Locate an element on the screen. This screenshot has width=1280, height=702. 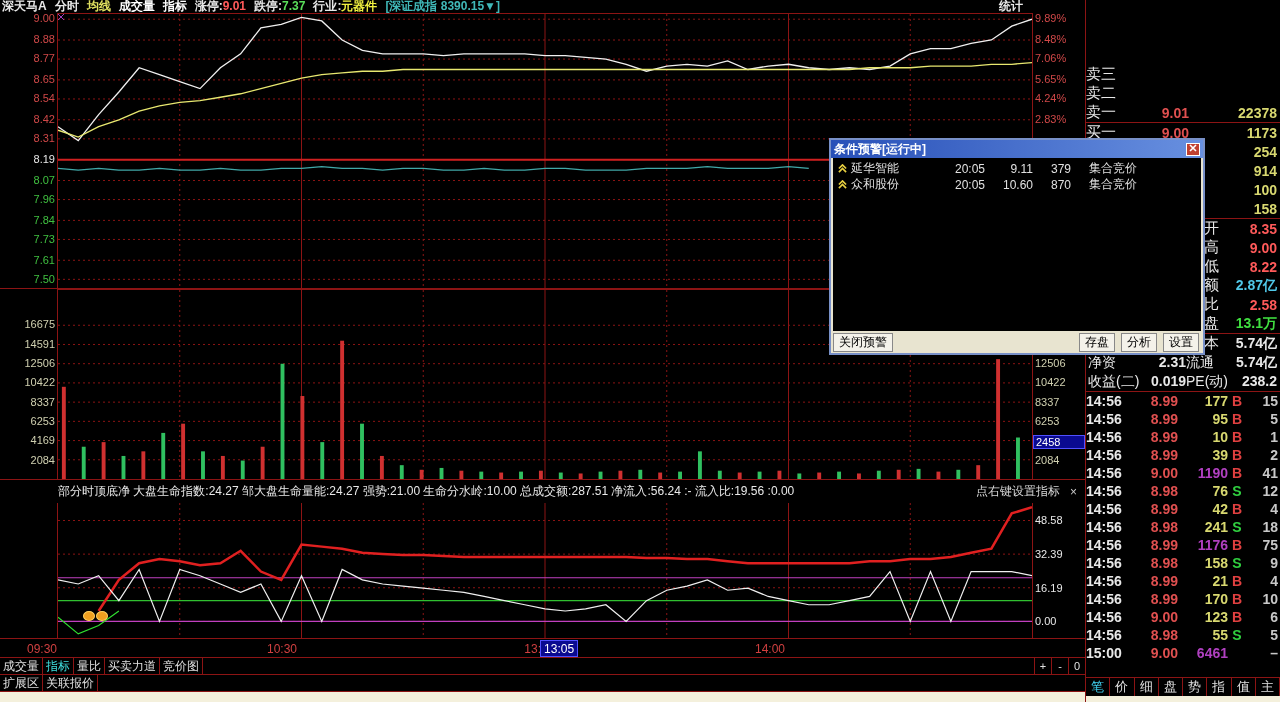
axis-tick-label: 8.07 is located at coordinates (44, 180).